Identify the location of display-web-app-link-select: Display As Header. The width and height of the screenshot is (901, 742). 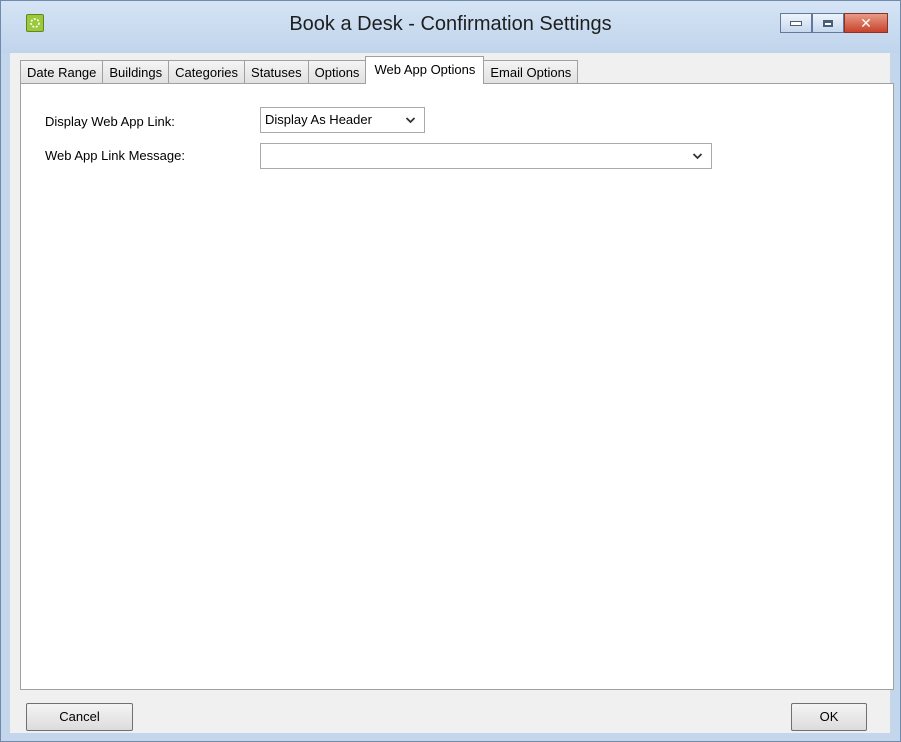
(342, 120).